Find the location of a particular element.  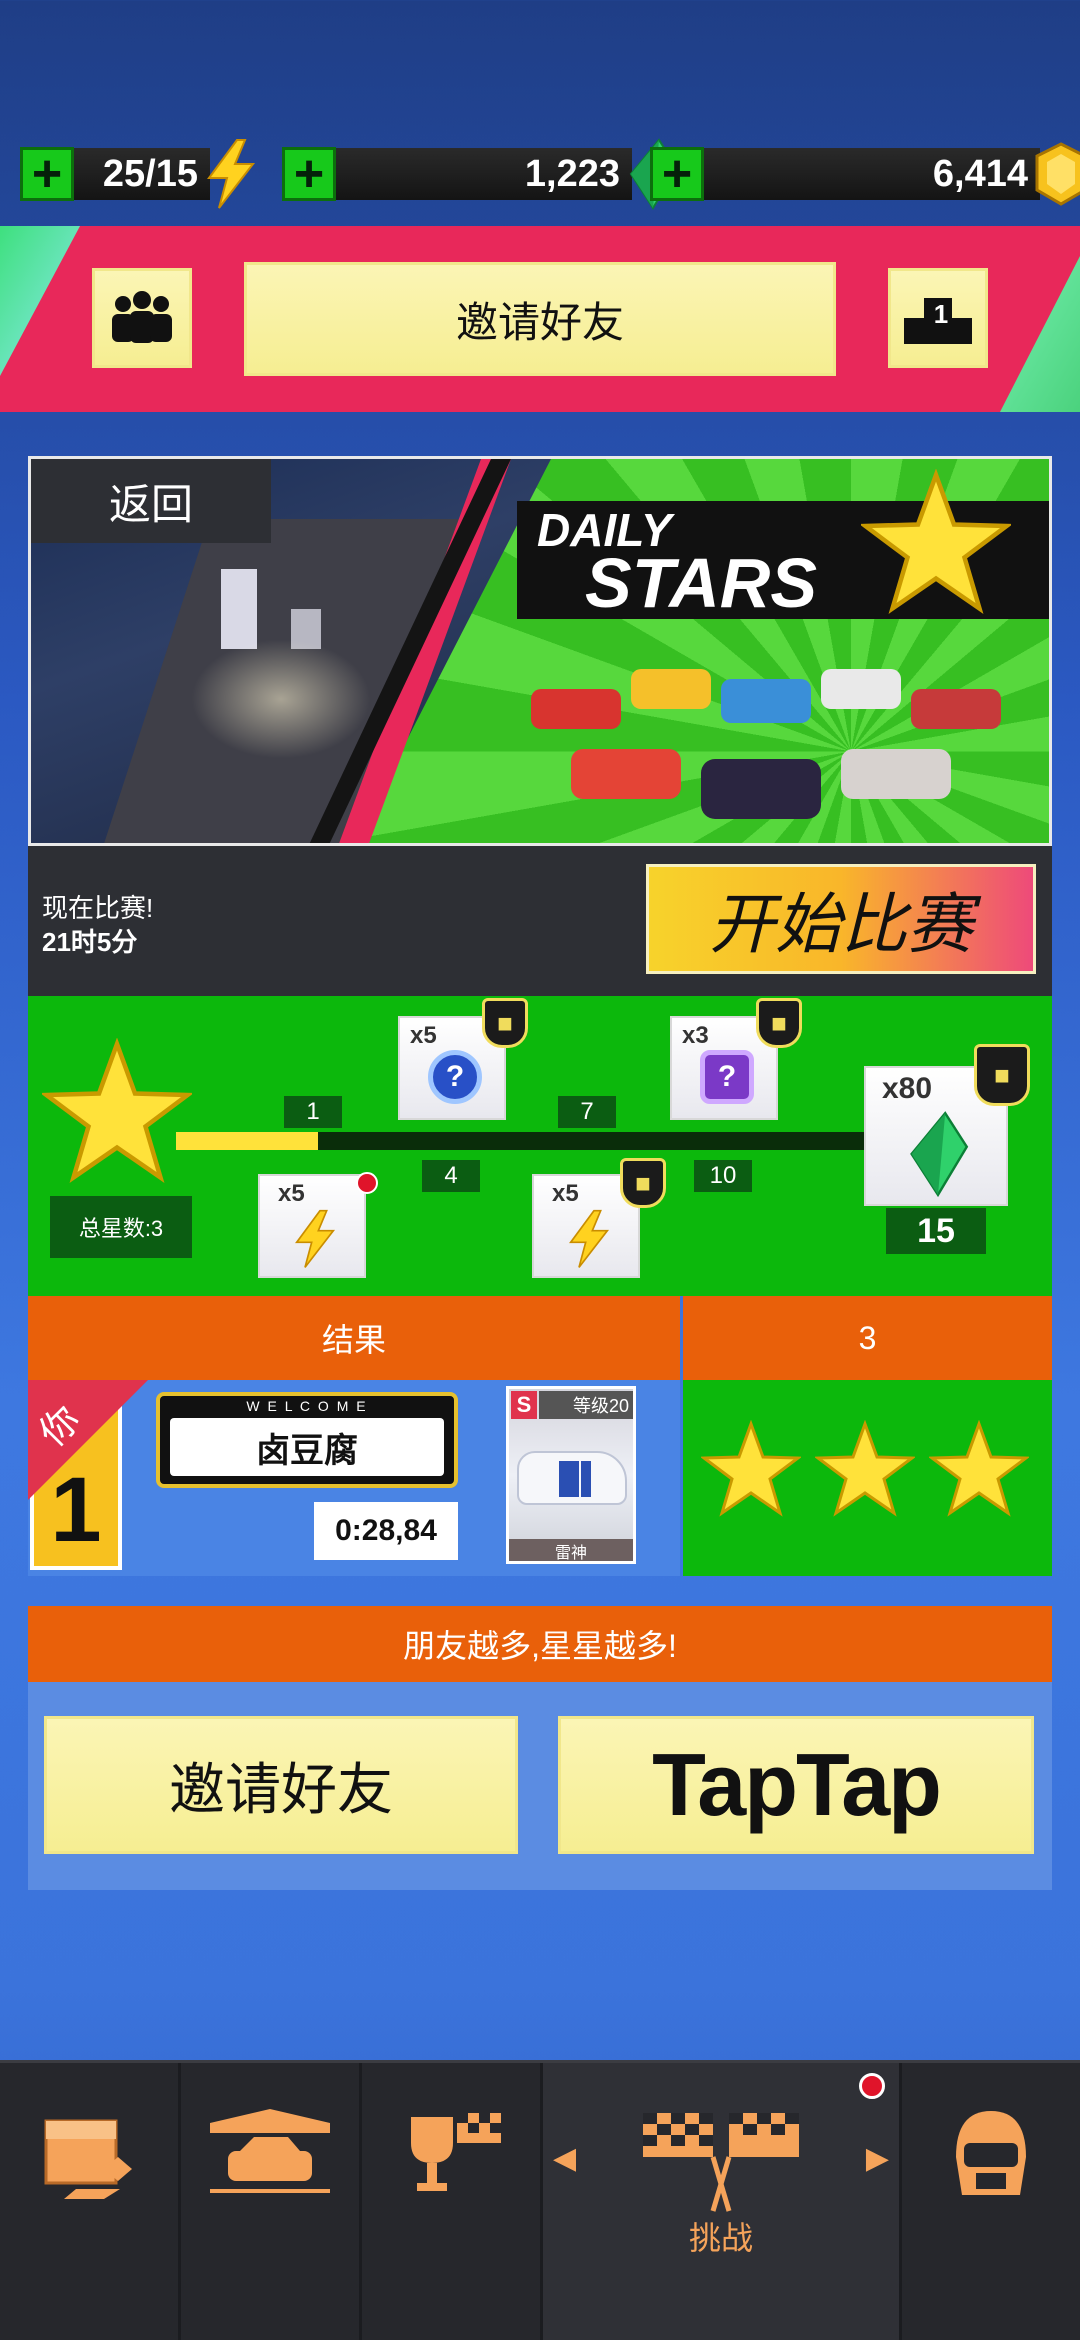

nav-profile is located at coordinates (991, 2201).